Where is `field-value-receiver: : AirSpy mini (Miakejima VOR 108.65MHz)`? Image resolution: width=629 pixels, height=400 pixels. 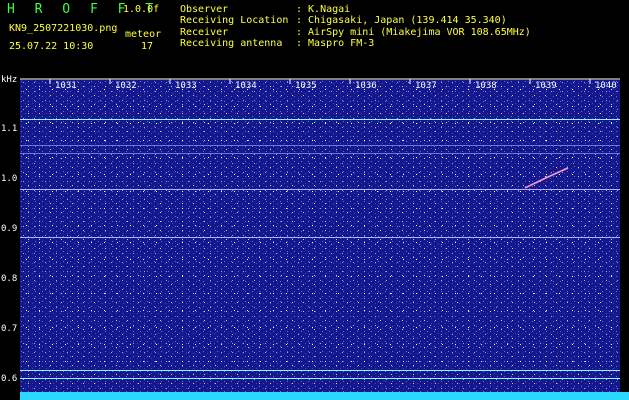
field-value-receiver: : AirSpy mini (Miakejima VOR 108.65MHz) is located at coordinates (413, 32).